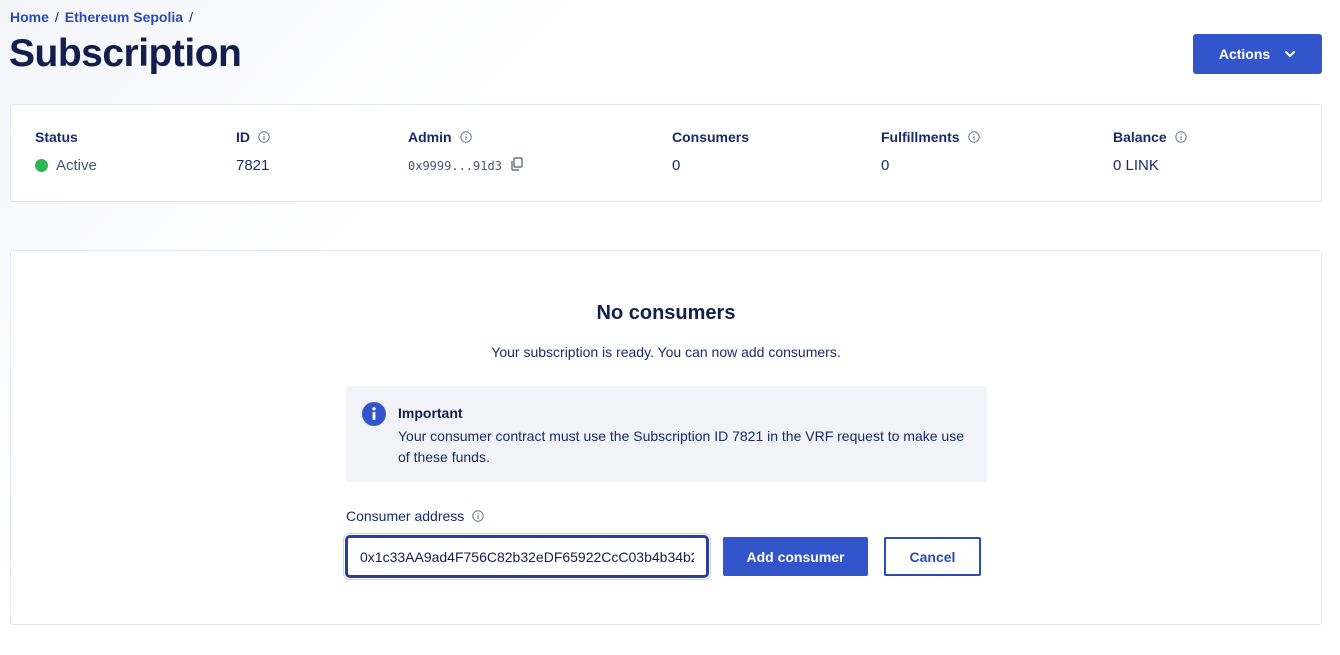 This screenshot has width=1340, height=655. What do you see at coordinates (66, 151) in the screenshot?
I see `status-stat: Status Active` at bounding box center [66, 151].